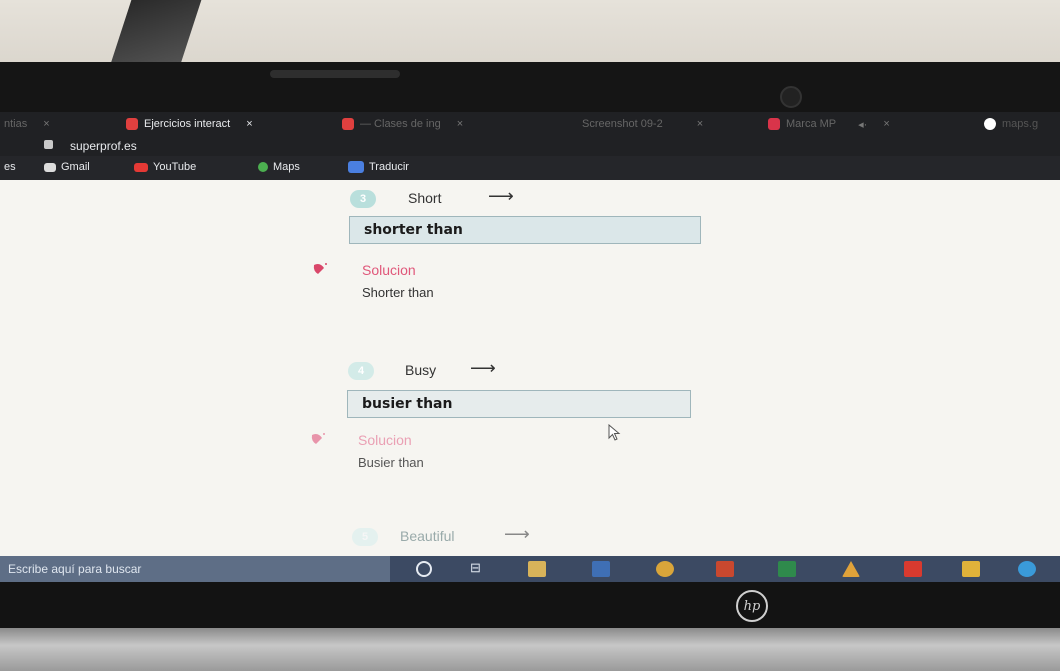 The image size is (1060, 671). I want to click on bookmark-apps: es, so click(10, 167).